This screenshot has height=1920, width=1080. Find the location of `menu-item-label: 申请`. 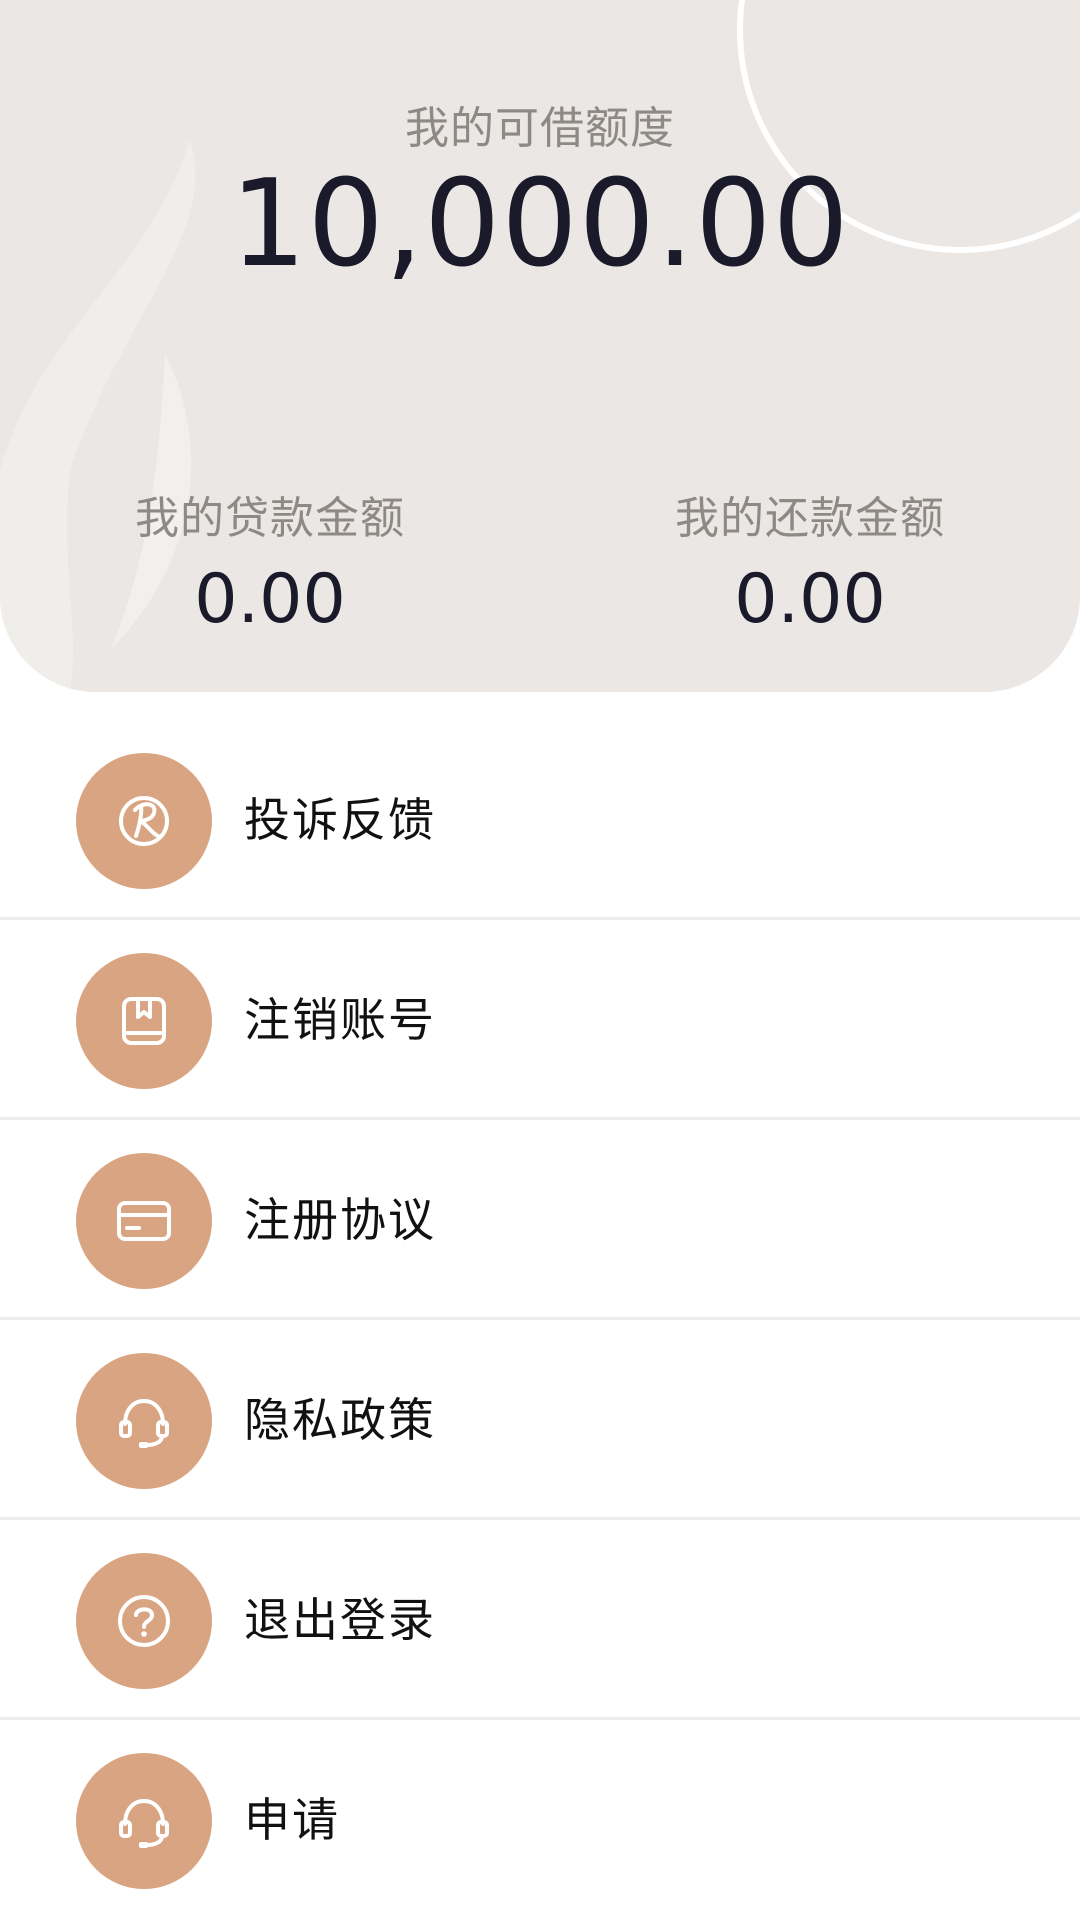

menu-item-label: 申请 is located at coordinates (292, 1820).